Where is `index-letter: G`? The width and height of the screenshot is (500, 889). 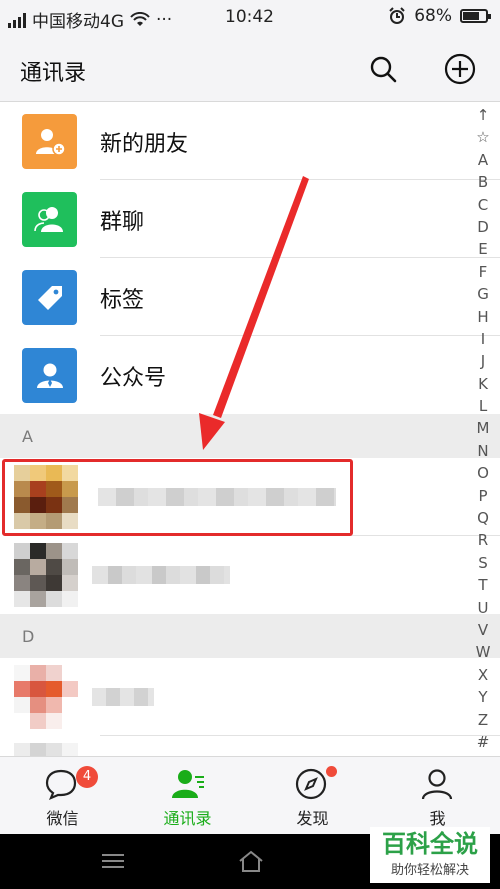 index-letter: G is located at coordinates (483, 294).